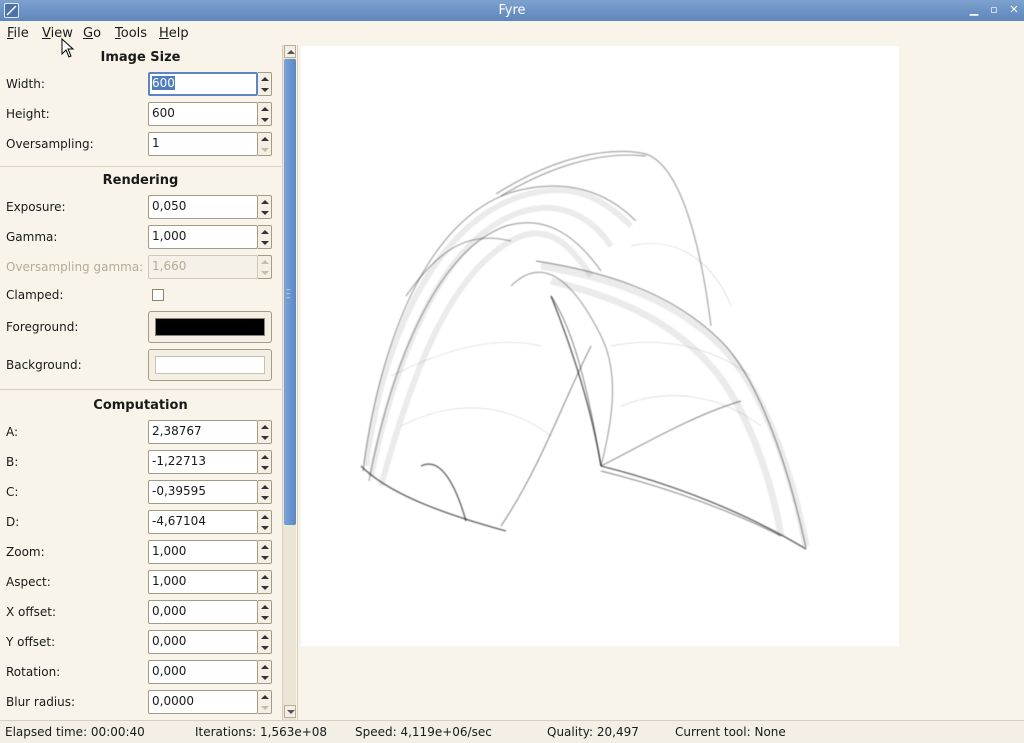 The width and height of the screenshot is (1024, 743). I want to click on title-bar: Fyre ▁ ▫ ✕, so click(512, 10).